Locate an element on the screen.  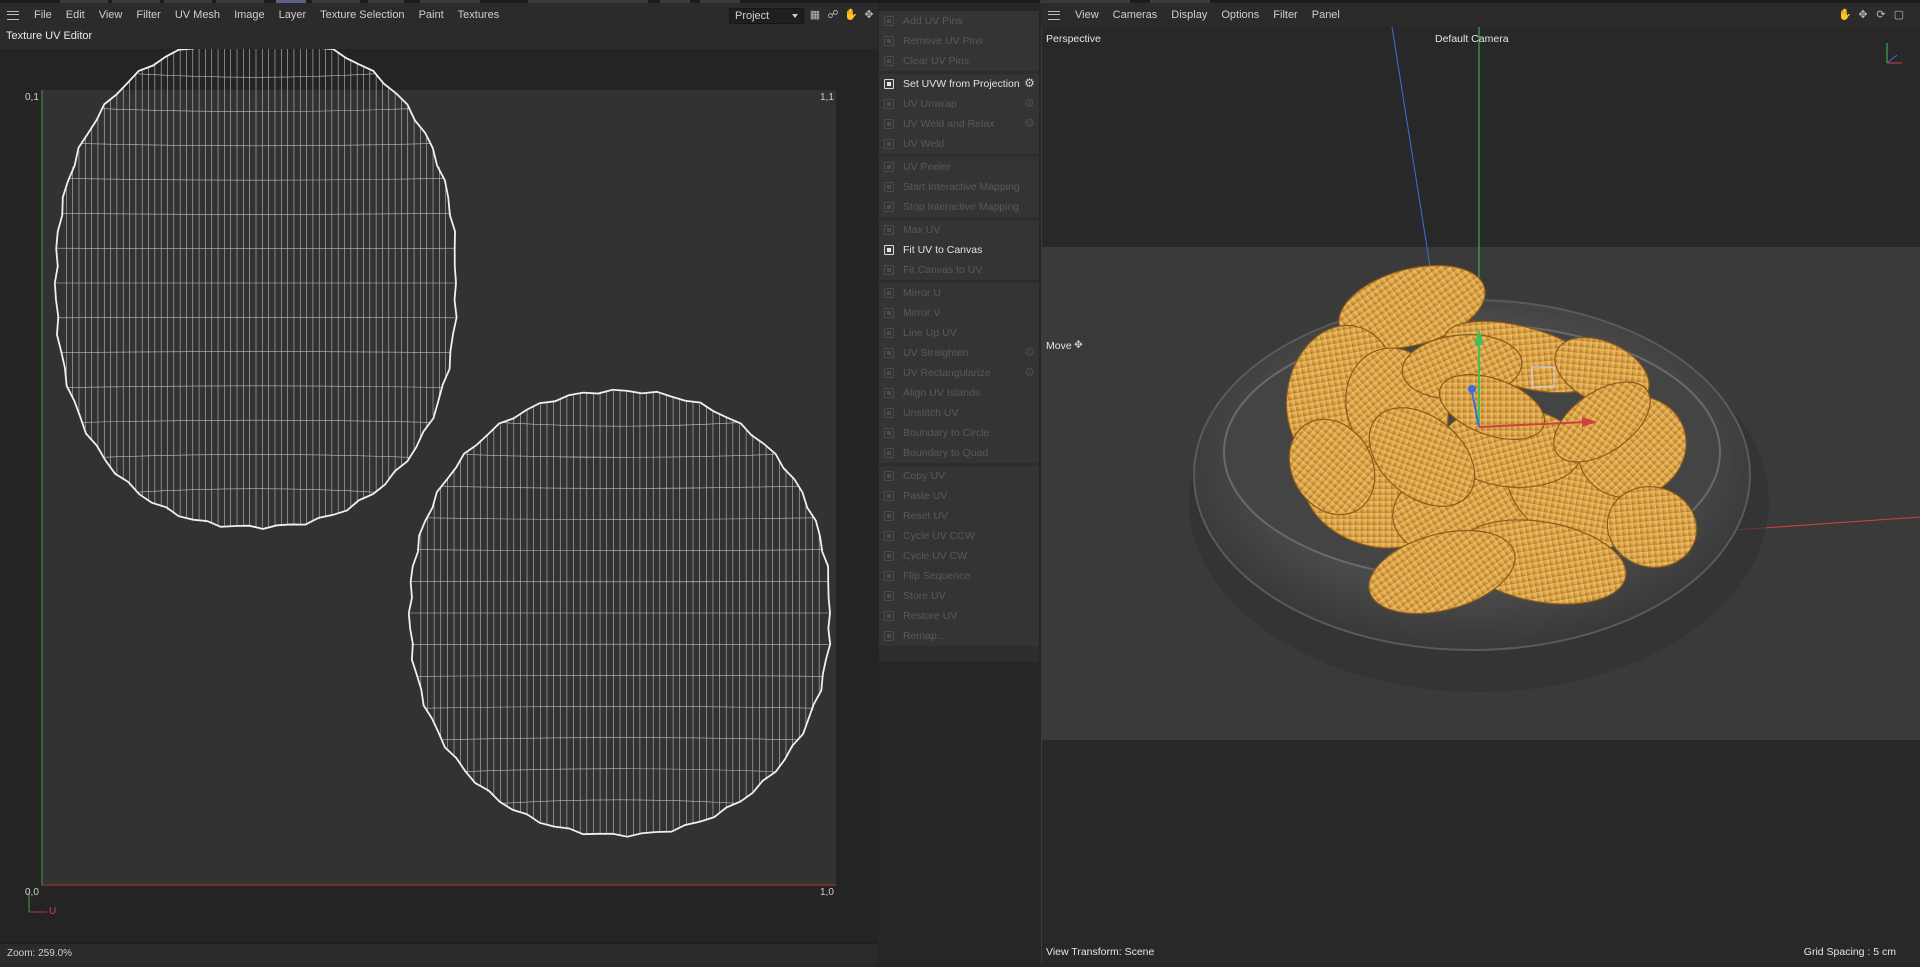
command-label: Cycle UV CCW is located at coordinates (939, 536).